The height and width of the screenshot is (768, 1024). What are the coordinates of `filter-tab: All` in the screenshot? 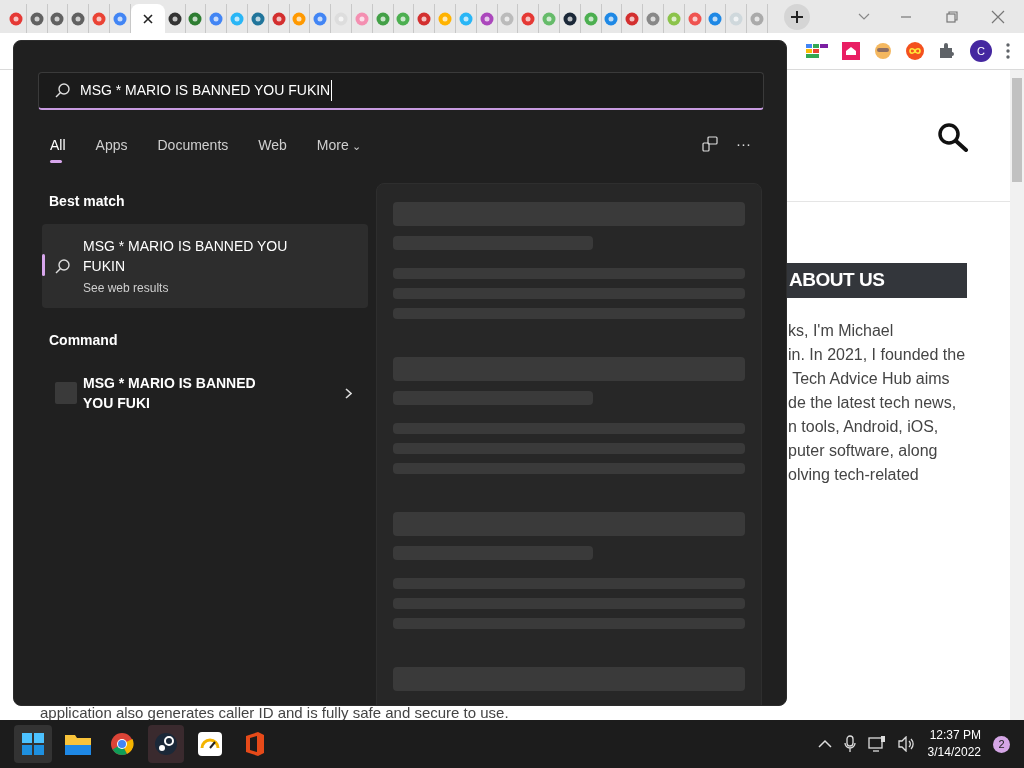 It's located at (58, 152).